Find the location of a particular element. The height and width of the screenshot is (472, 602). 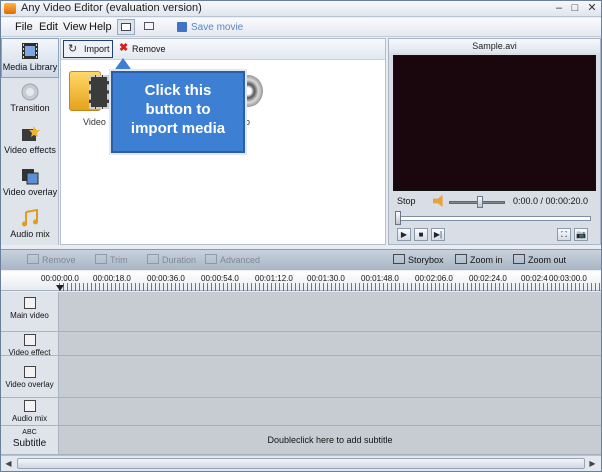

ruler-label: 00:00:54.0 is located at coordinates (220, 278).